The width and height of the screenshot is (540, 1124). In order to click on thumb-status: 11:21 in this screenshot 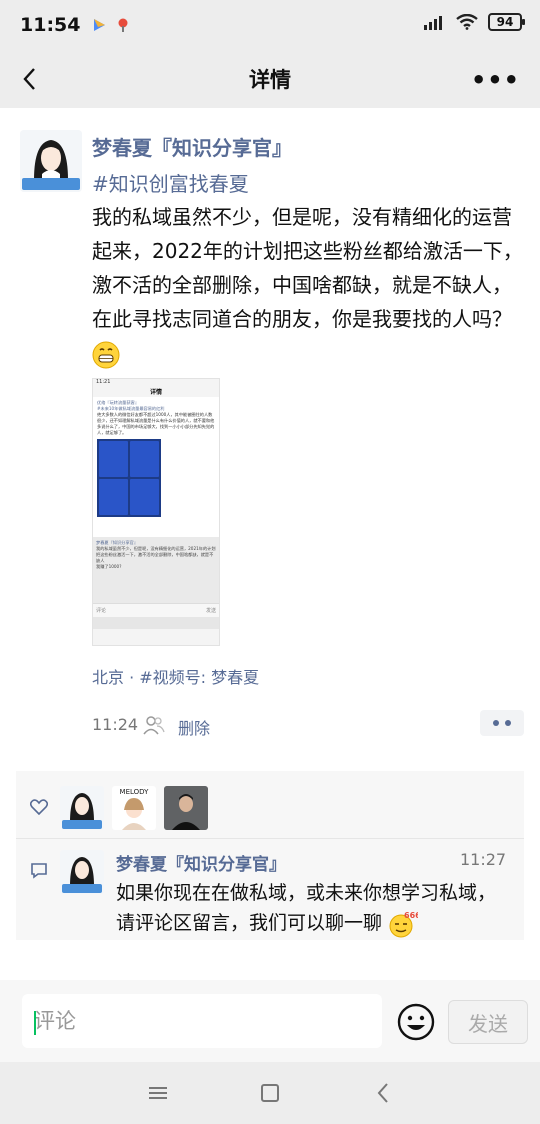, I will do `click(103, 382)`.